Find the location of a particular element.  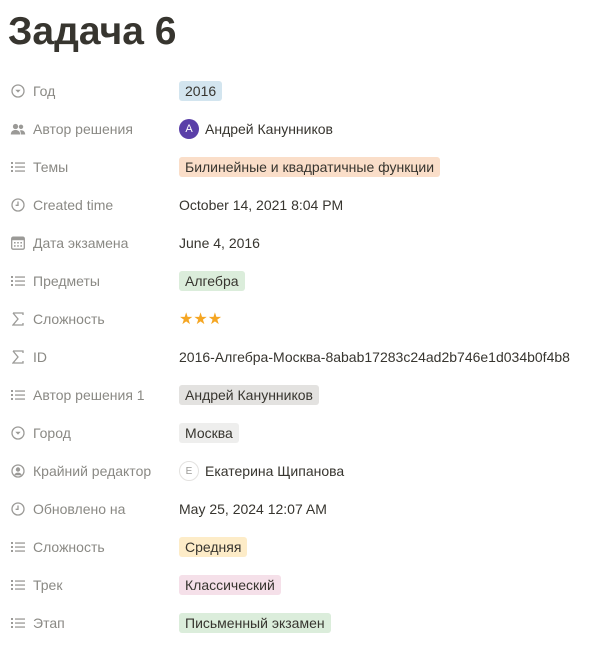

property-value: Москва is located at coordinates (209, 433).